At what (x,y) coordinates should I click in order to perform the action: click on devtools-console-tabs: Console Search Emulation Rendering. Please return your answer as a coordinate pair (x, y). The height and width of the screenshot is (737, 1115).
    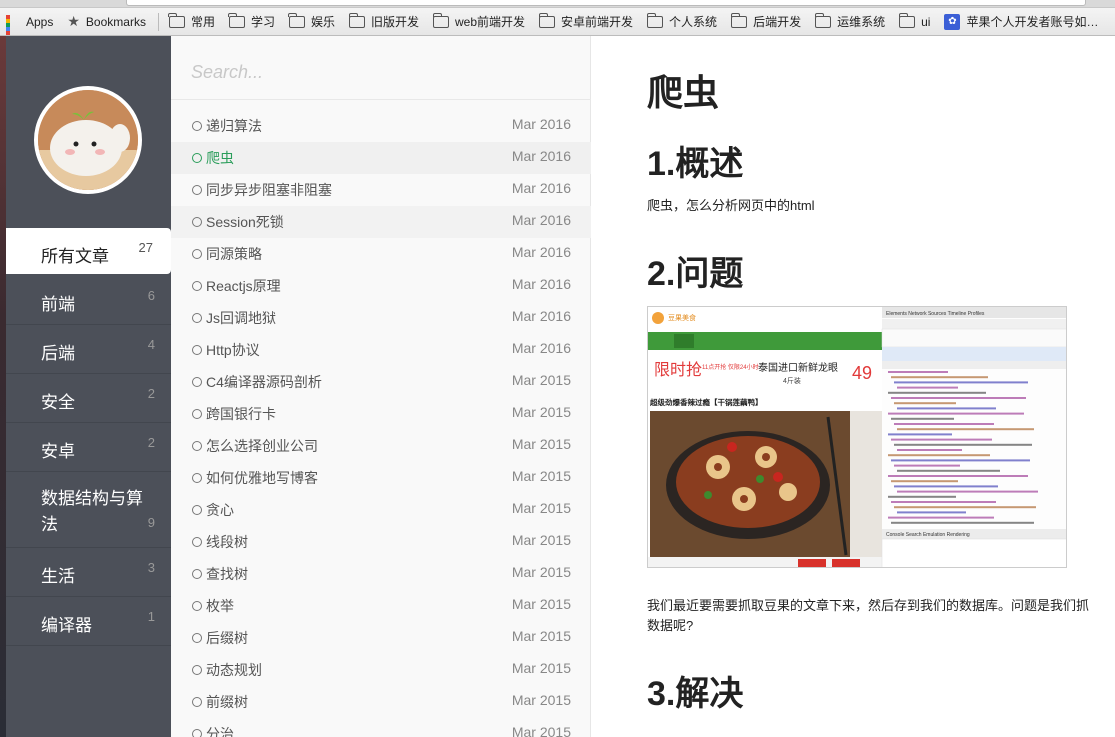
    Looking at the image, I should click on (928, 535).